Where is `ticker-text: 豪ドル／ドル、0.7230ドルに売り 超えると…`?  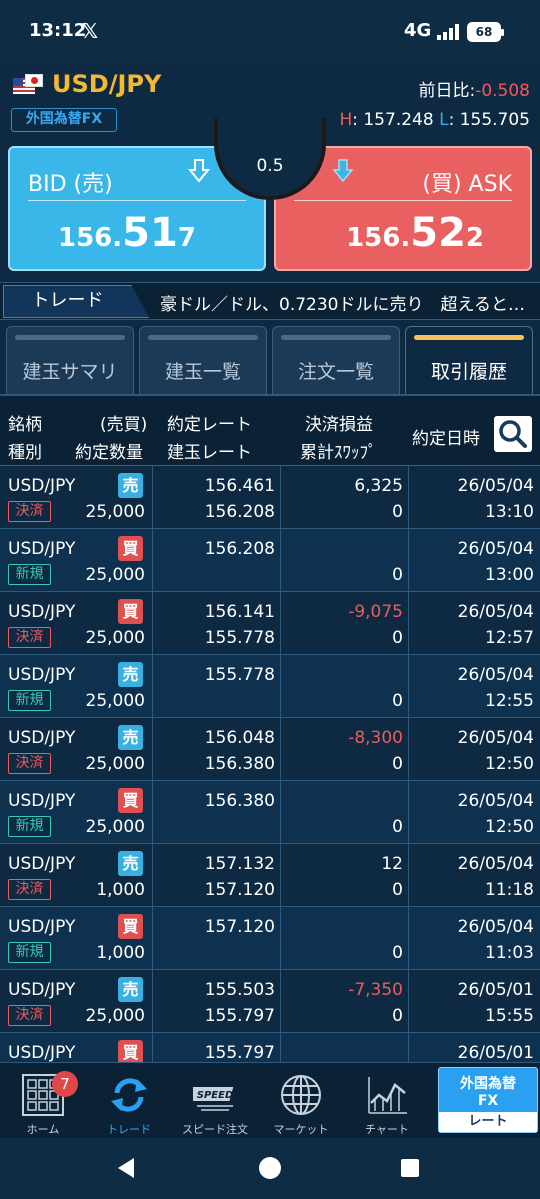
ticker-text: 豪ドル／ドル、0.7230ドルに売り 超えると… is located at coordinates (342, 302).